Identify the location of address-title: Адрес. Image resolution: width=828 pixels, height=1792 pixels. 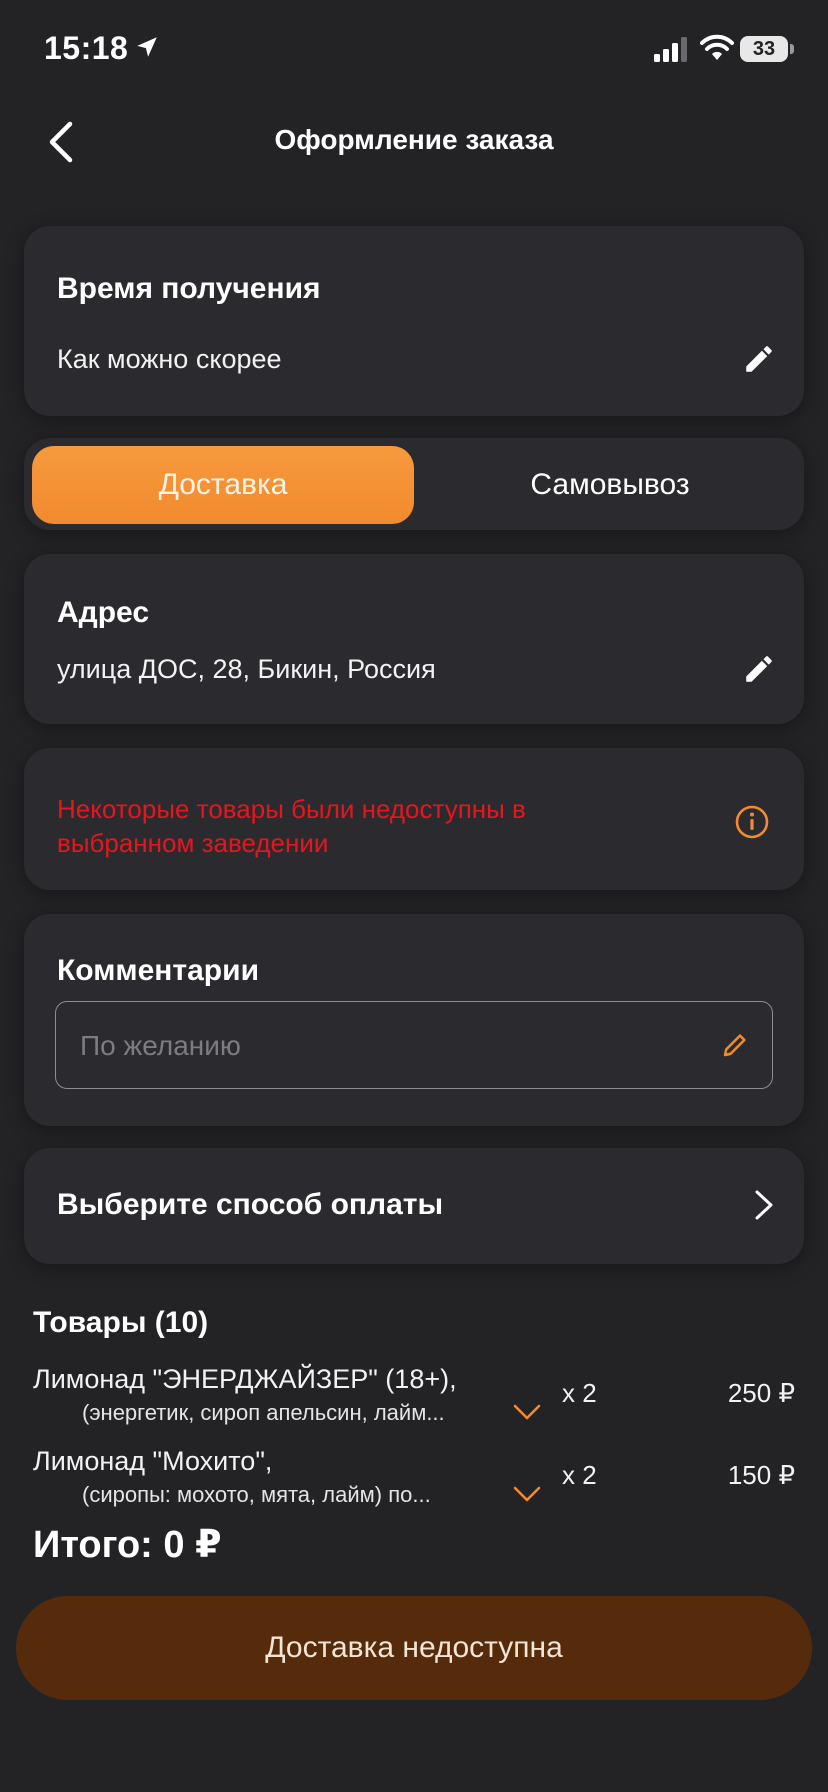
(103, 612).